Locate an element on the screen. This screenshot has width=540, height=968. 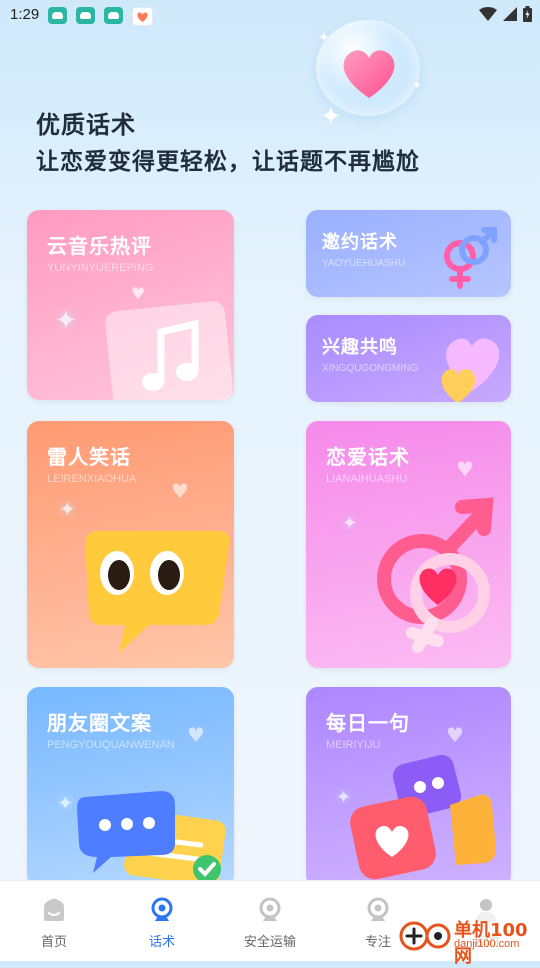
gender-symbols-icon is located at coordinates (470, 258).